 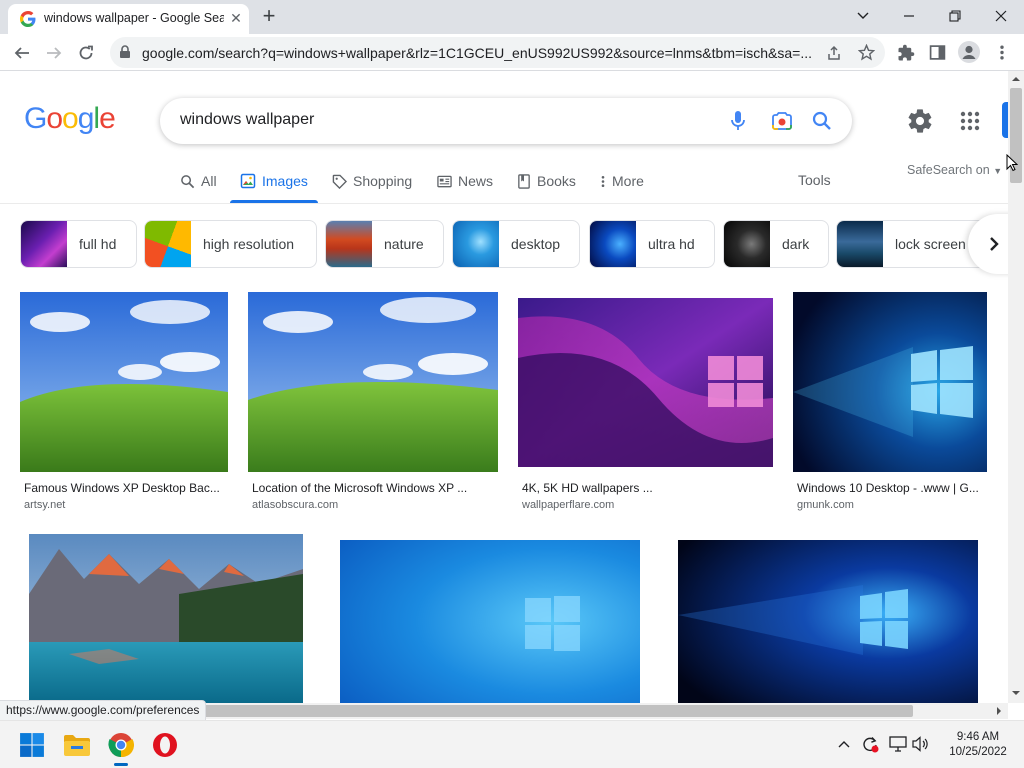 What do you see at coordinates (898, 744) in the screenshot?
I see `network-display-icon` at bounding box center [898, 744].